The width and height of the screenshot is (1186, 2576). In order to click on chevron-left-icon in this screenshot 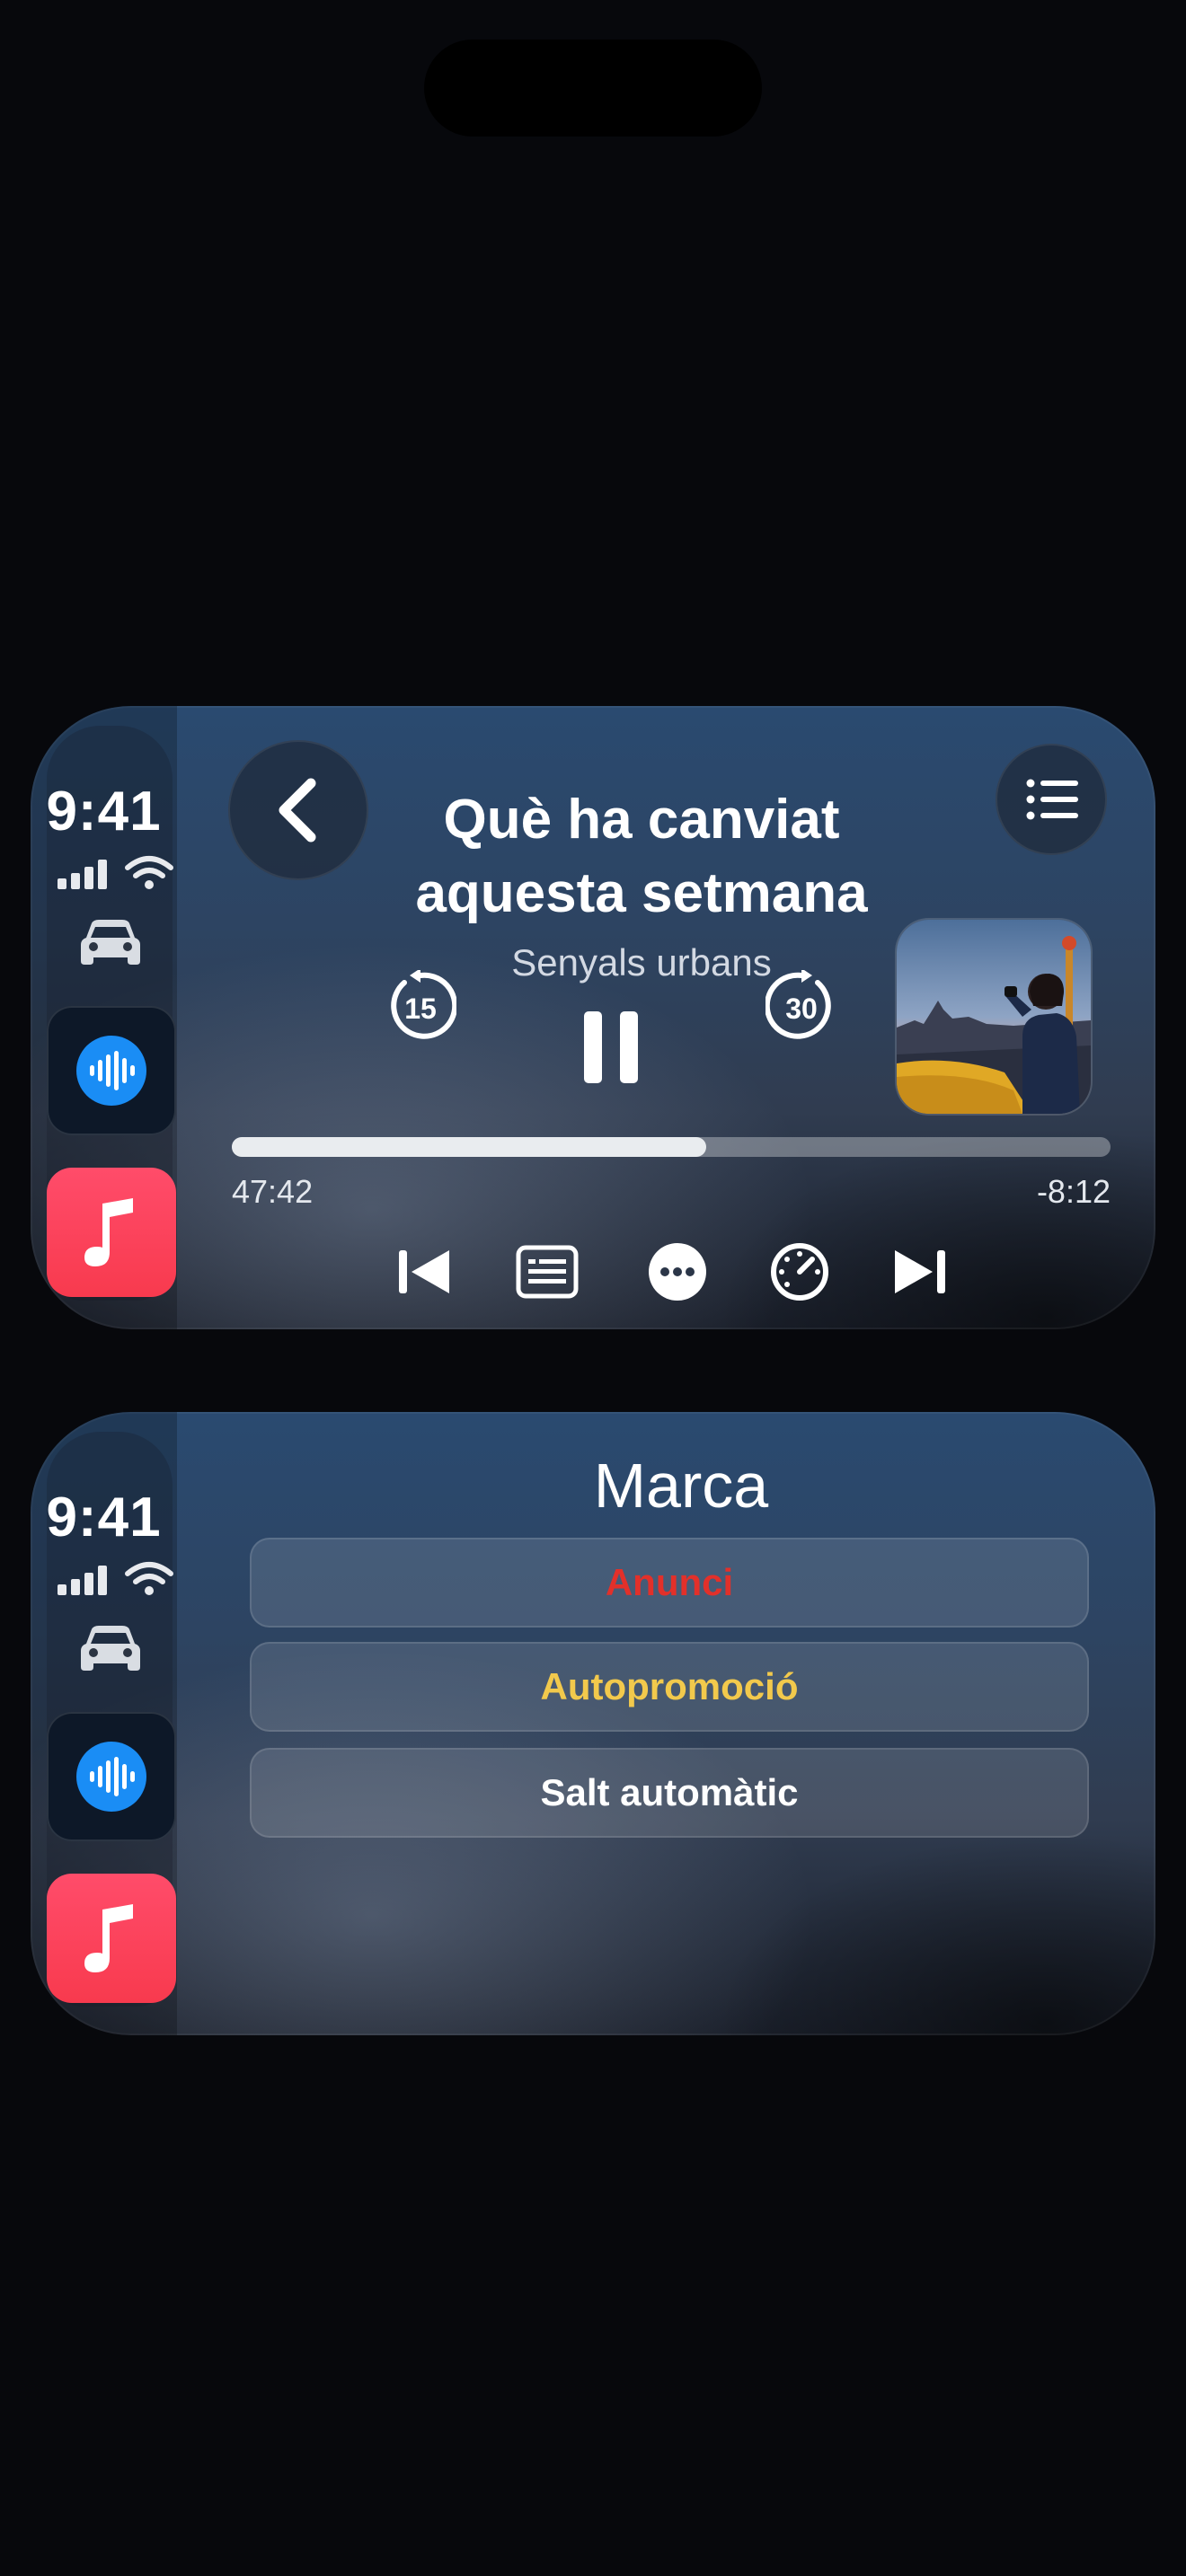, I will do `click(297, 810)`.